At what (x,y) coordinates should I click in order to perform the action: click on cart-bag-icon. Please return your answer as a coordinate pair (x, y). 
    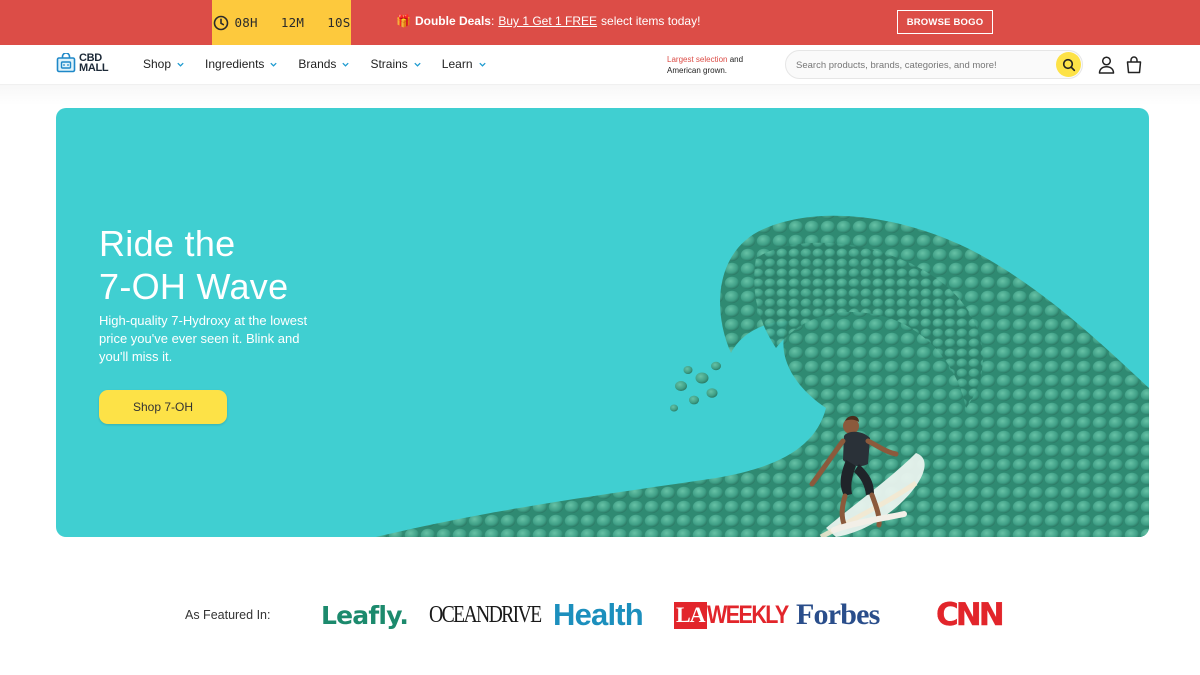
    Looking at the image, I should click on (1134, 64).